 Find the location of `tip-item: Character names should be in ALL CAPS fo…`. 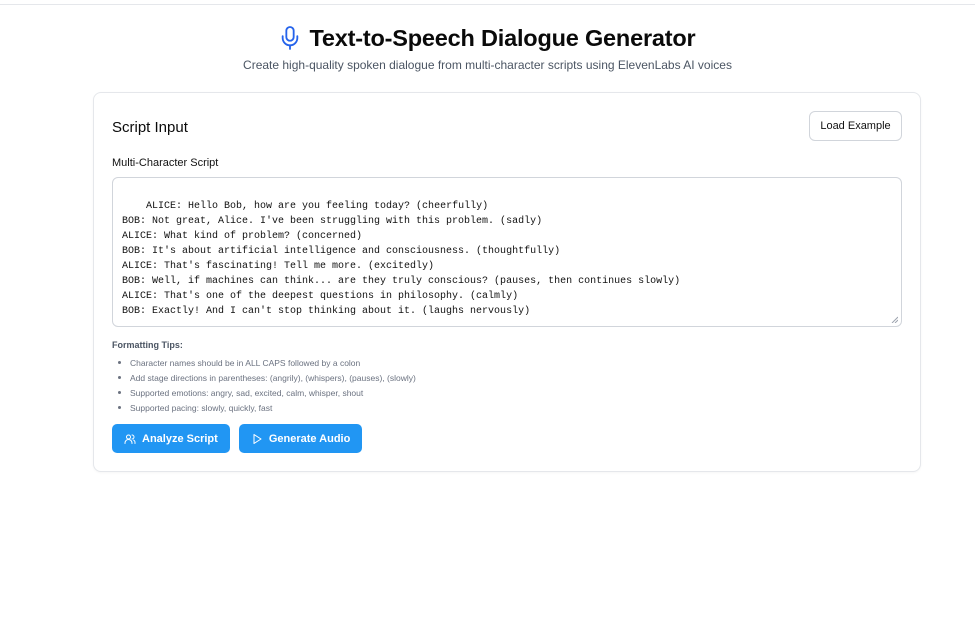

tip-item: Character names should be in ALL CAPS fo… is located at coordinates (264, 362).